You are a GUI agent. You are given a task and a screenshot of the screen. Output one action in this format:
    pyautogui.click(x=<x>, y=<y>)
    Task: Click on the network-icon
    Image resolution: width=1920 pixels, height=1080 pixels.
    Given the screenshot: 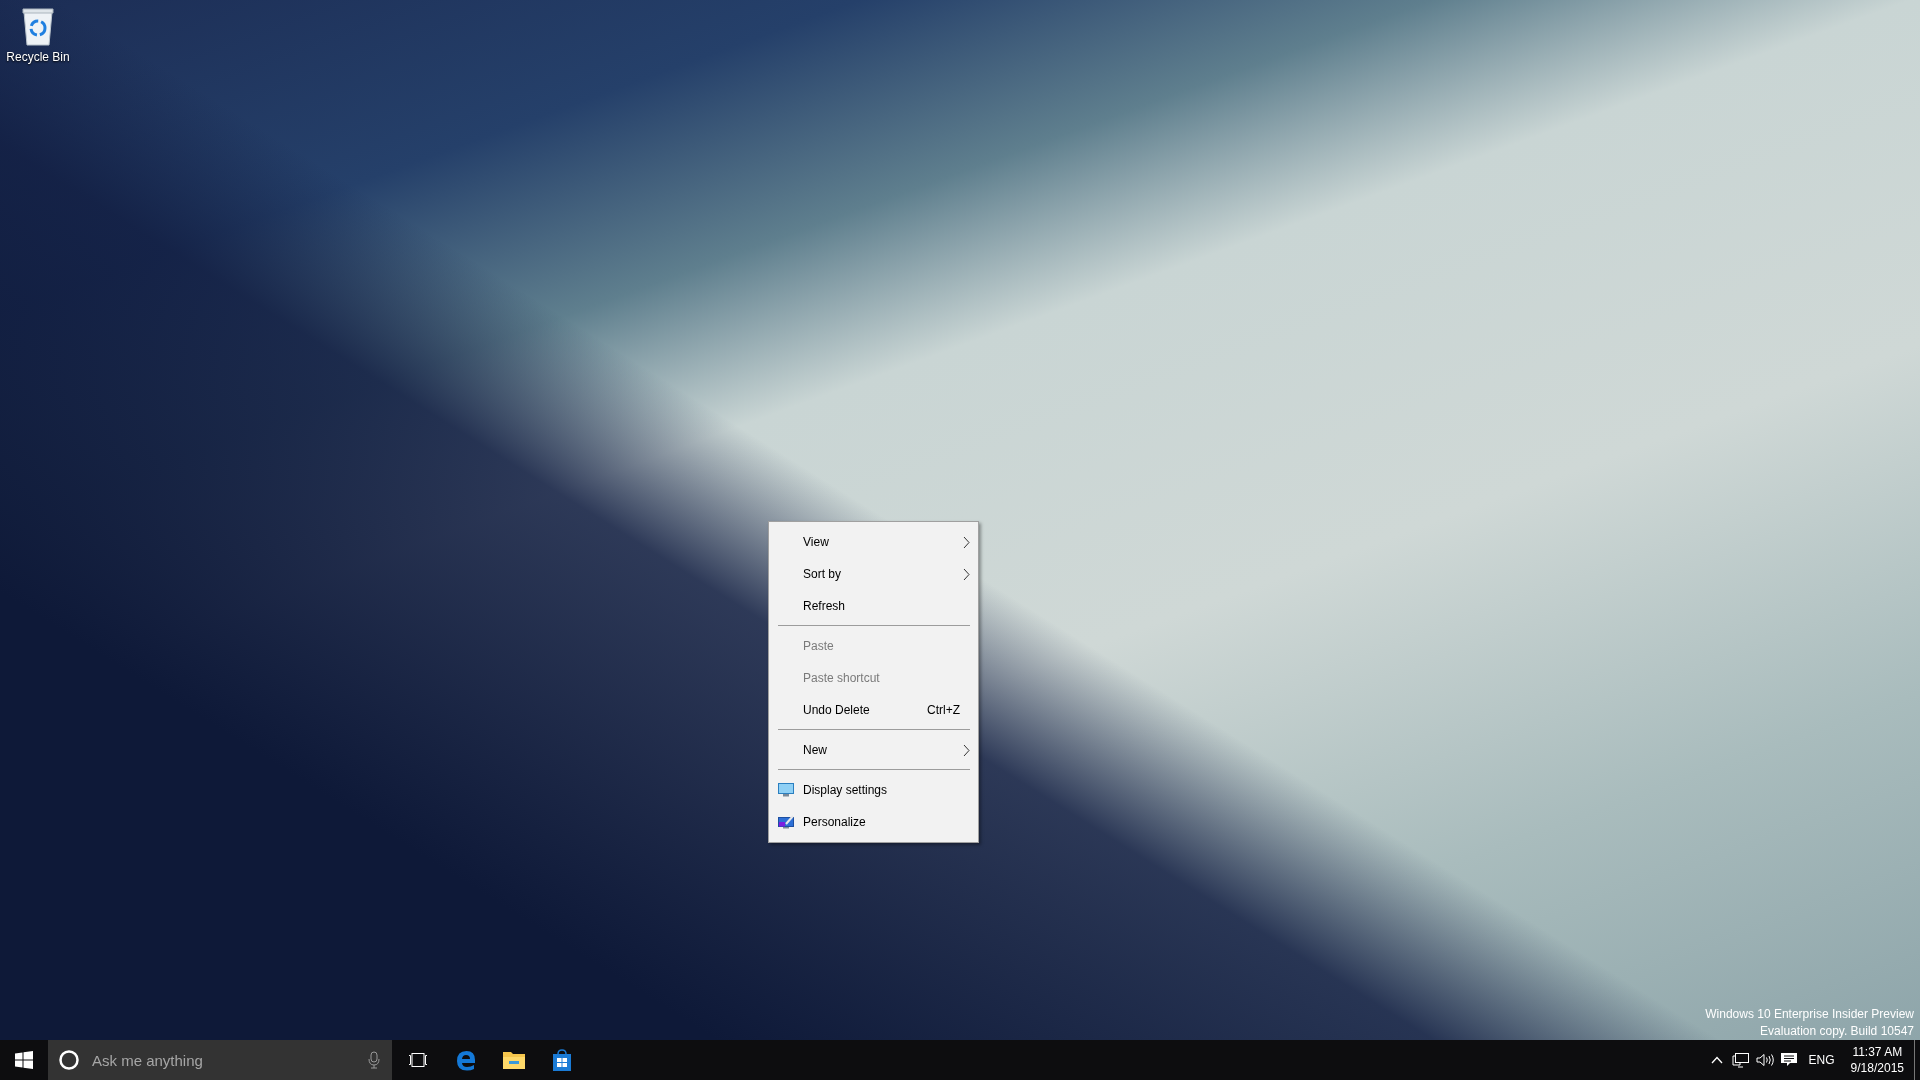 What is the action you would take?
    pyautogui.click(x=1740, y=1060)
    